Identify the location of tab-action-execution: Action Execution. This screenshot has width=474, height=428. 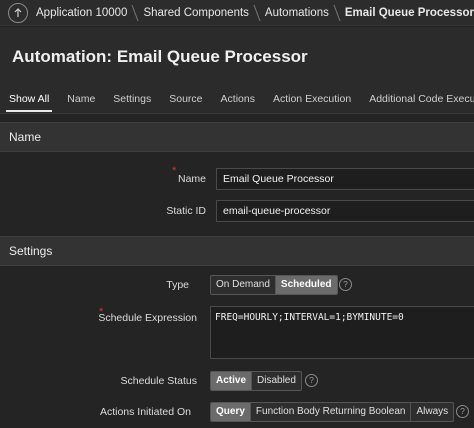
(312, 100).